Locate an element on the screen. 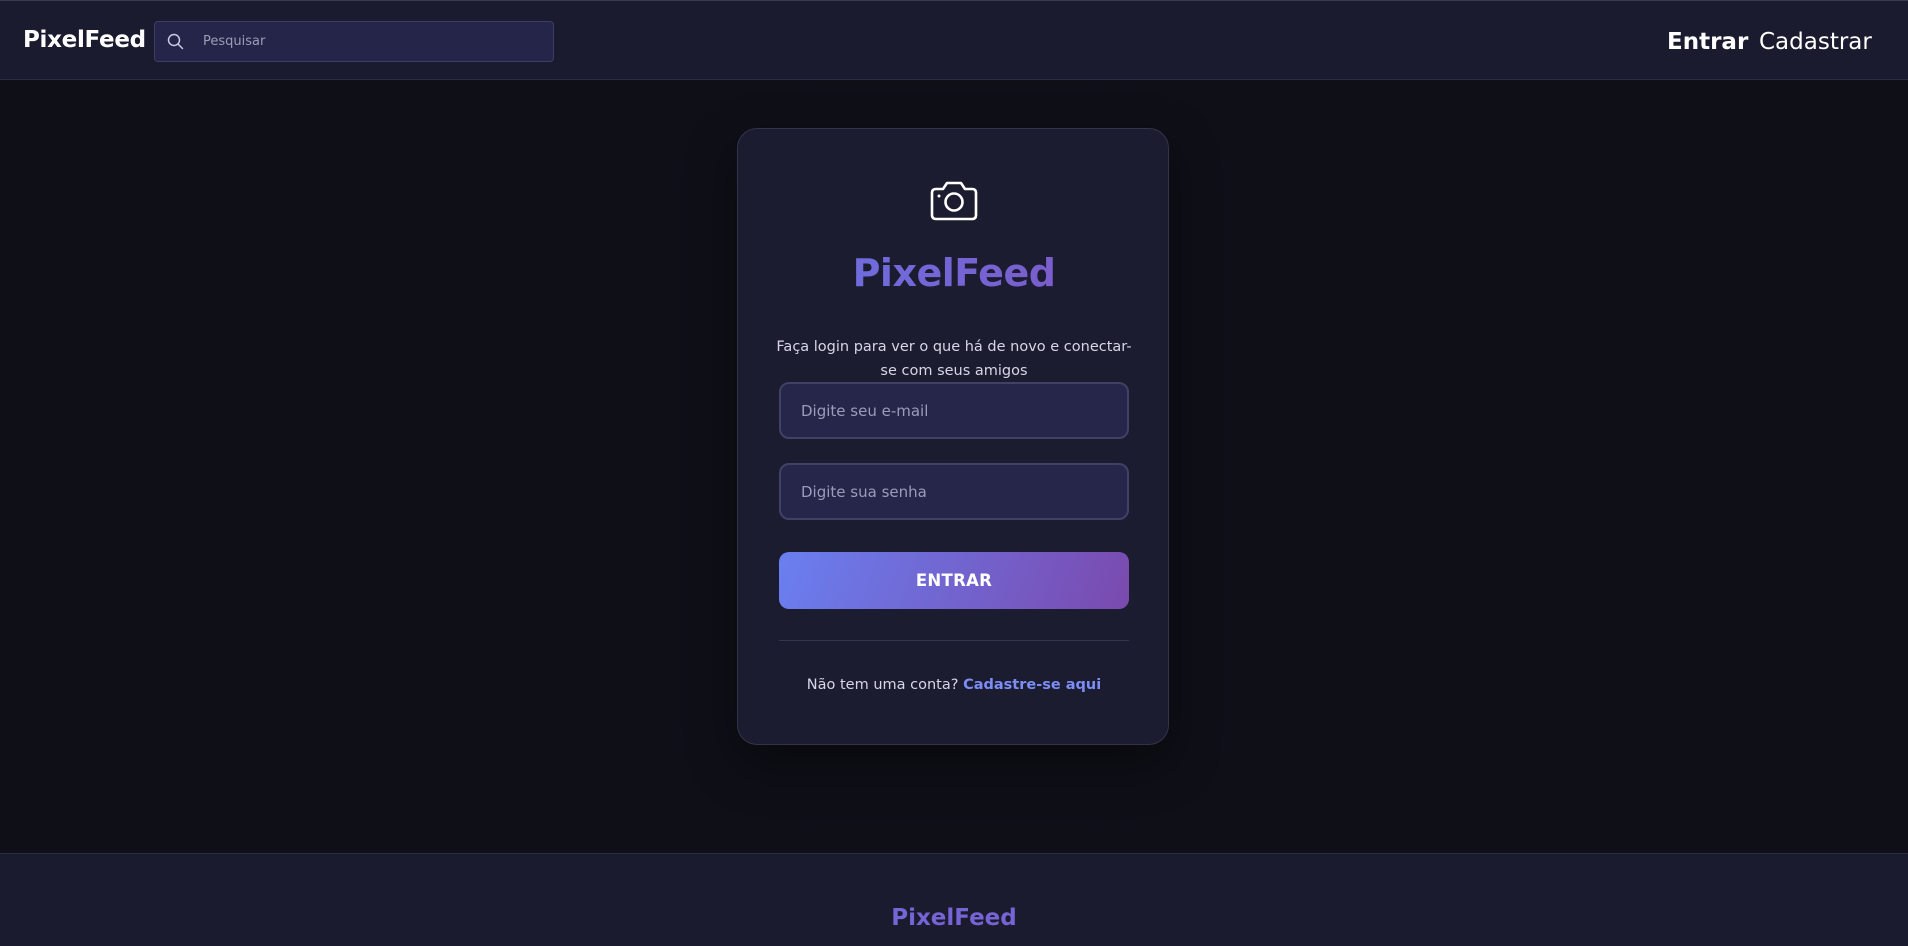 This screenshot has width=1908, height=946. divider is located at coordinates (954, 640).